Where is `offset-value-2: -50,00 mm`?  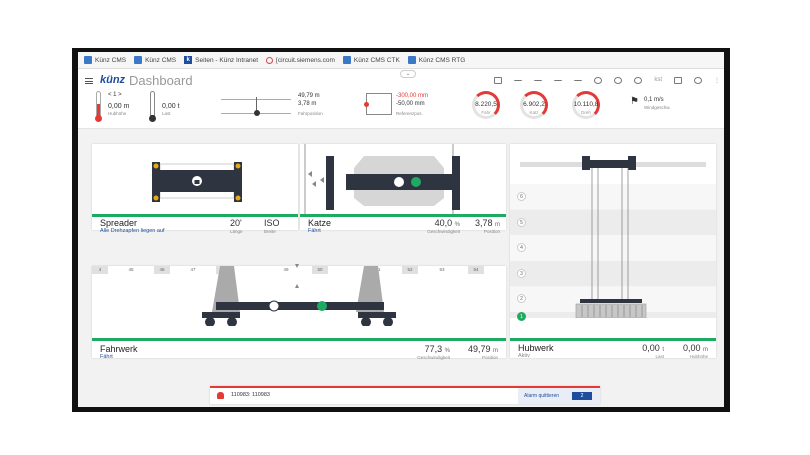
offset-value-2: -50,00 mm is located at coordinates (410, 104).